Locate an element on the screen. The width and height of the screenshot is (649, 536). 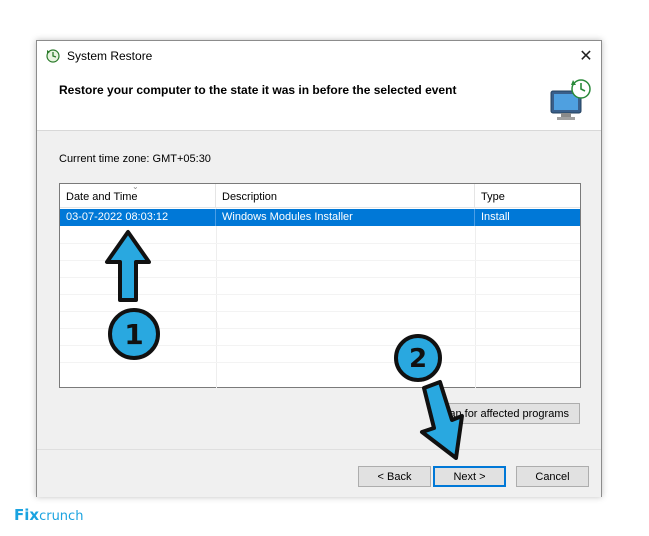
restore-computer-icon is located at coordinates (570, 99).